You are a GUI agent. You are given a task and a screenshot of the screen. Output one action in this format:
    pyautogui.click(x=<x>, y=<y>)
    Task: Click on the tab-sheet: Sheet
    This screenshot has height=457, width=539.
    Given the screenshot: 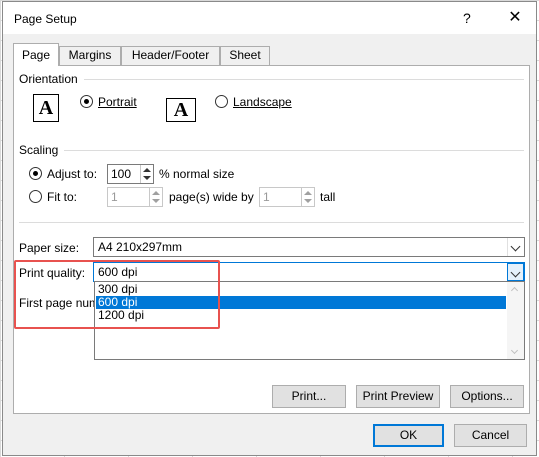 What is the action you would take?
    pyautogui.click(x=245, y=55)
    